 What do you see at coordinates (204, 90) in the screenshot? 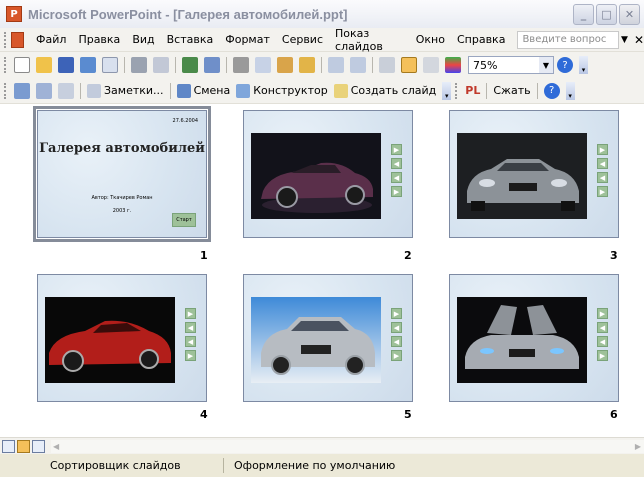
I see `transition-button: Смена` at bounding box center [204, 90].